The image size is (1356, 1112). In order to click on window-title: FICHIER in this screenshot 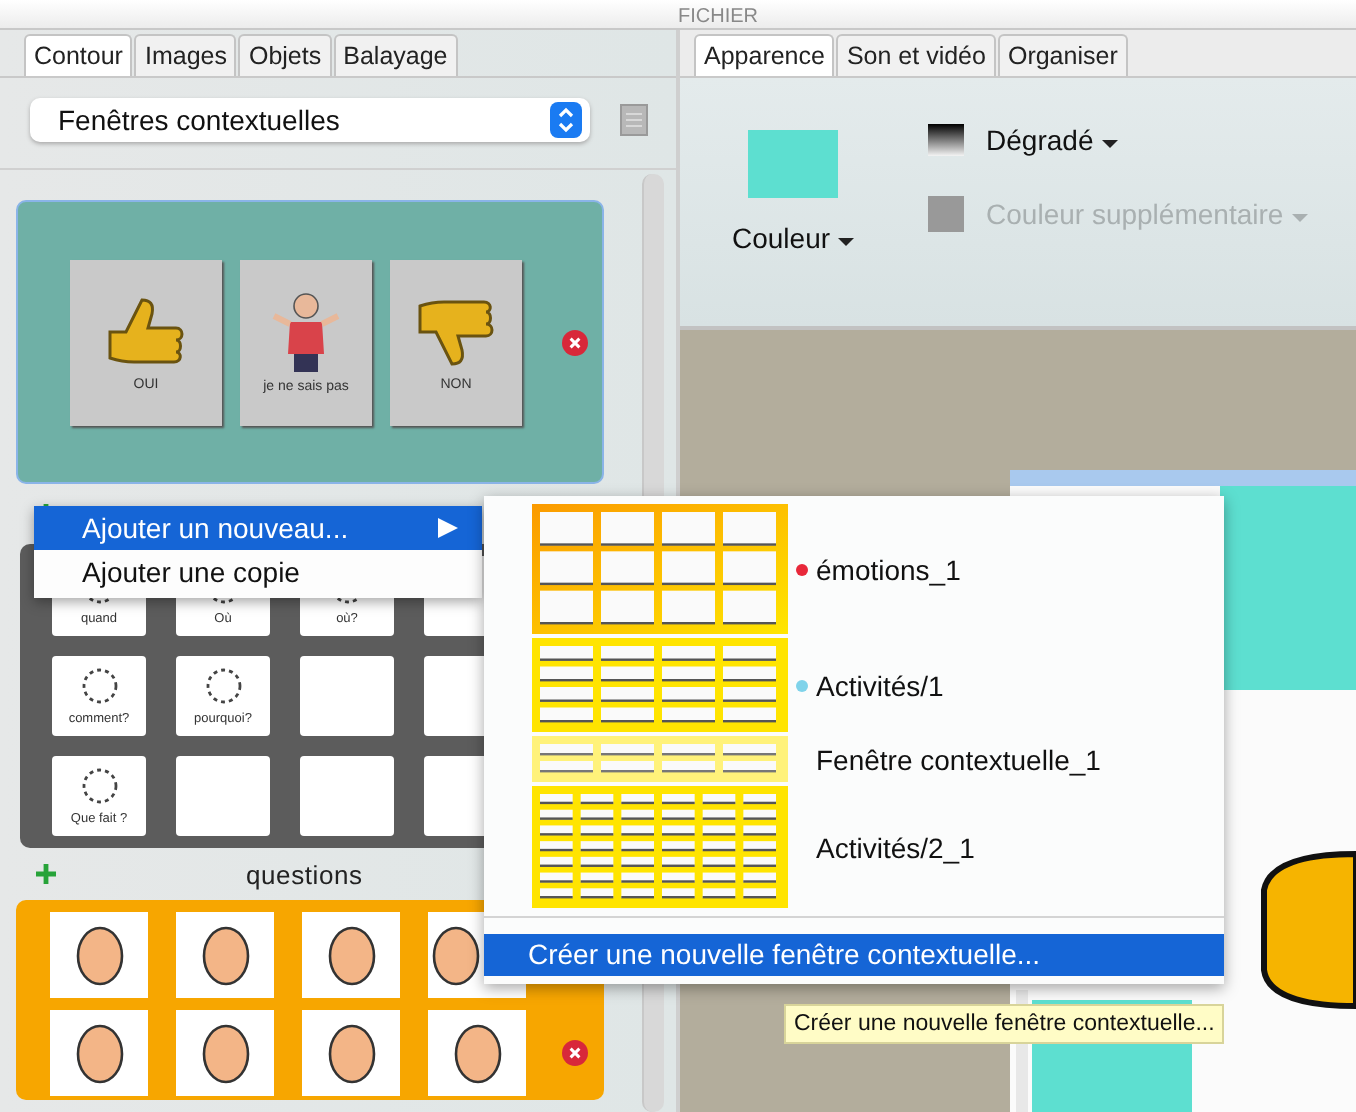, I will do `click(717, 17)`.